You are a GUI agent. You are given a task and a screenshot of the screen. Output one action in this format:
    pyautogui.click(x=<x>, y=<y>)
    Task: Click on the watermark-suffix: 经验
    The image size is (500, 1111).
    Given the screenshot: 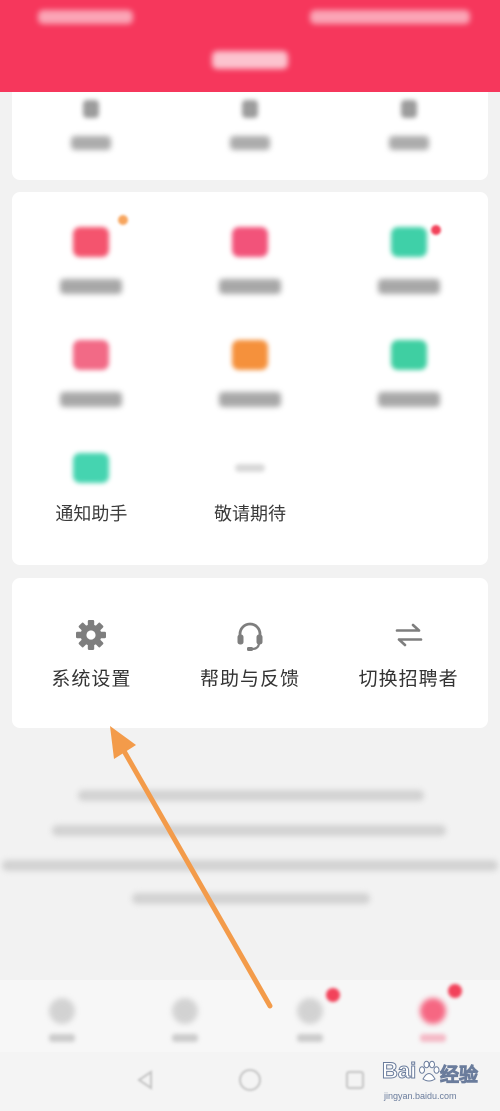 What is the action you would take?
    pyautogui.click(x=459, y=1075)
    